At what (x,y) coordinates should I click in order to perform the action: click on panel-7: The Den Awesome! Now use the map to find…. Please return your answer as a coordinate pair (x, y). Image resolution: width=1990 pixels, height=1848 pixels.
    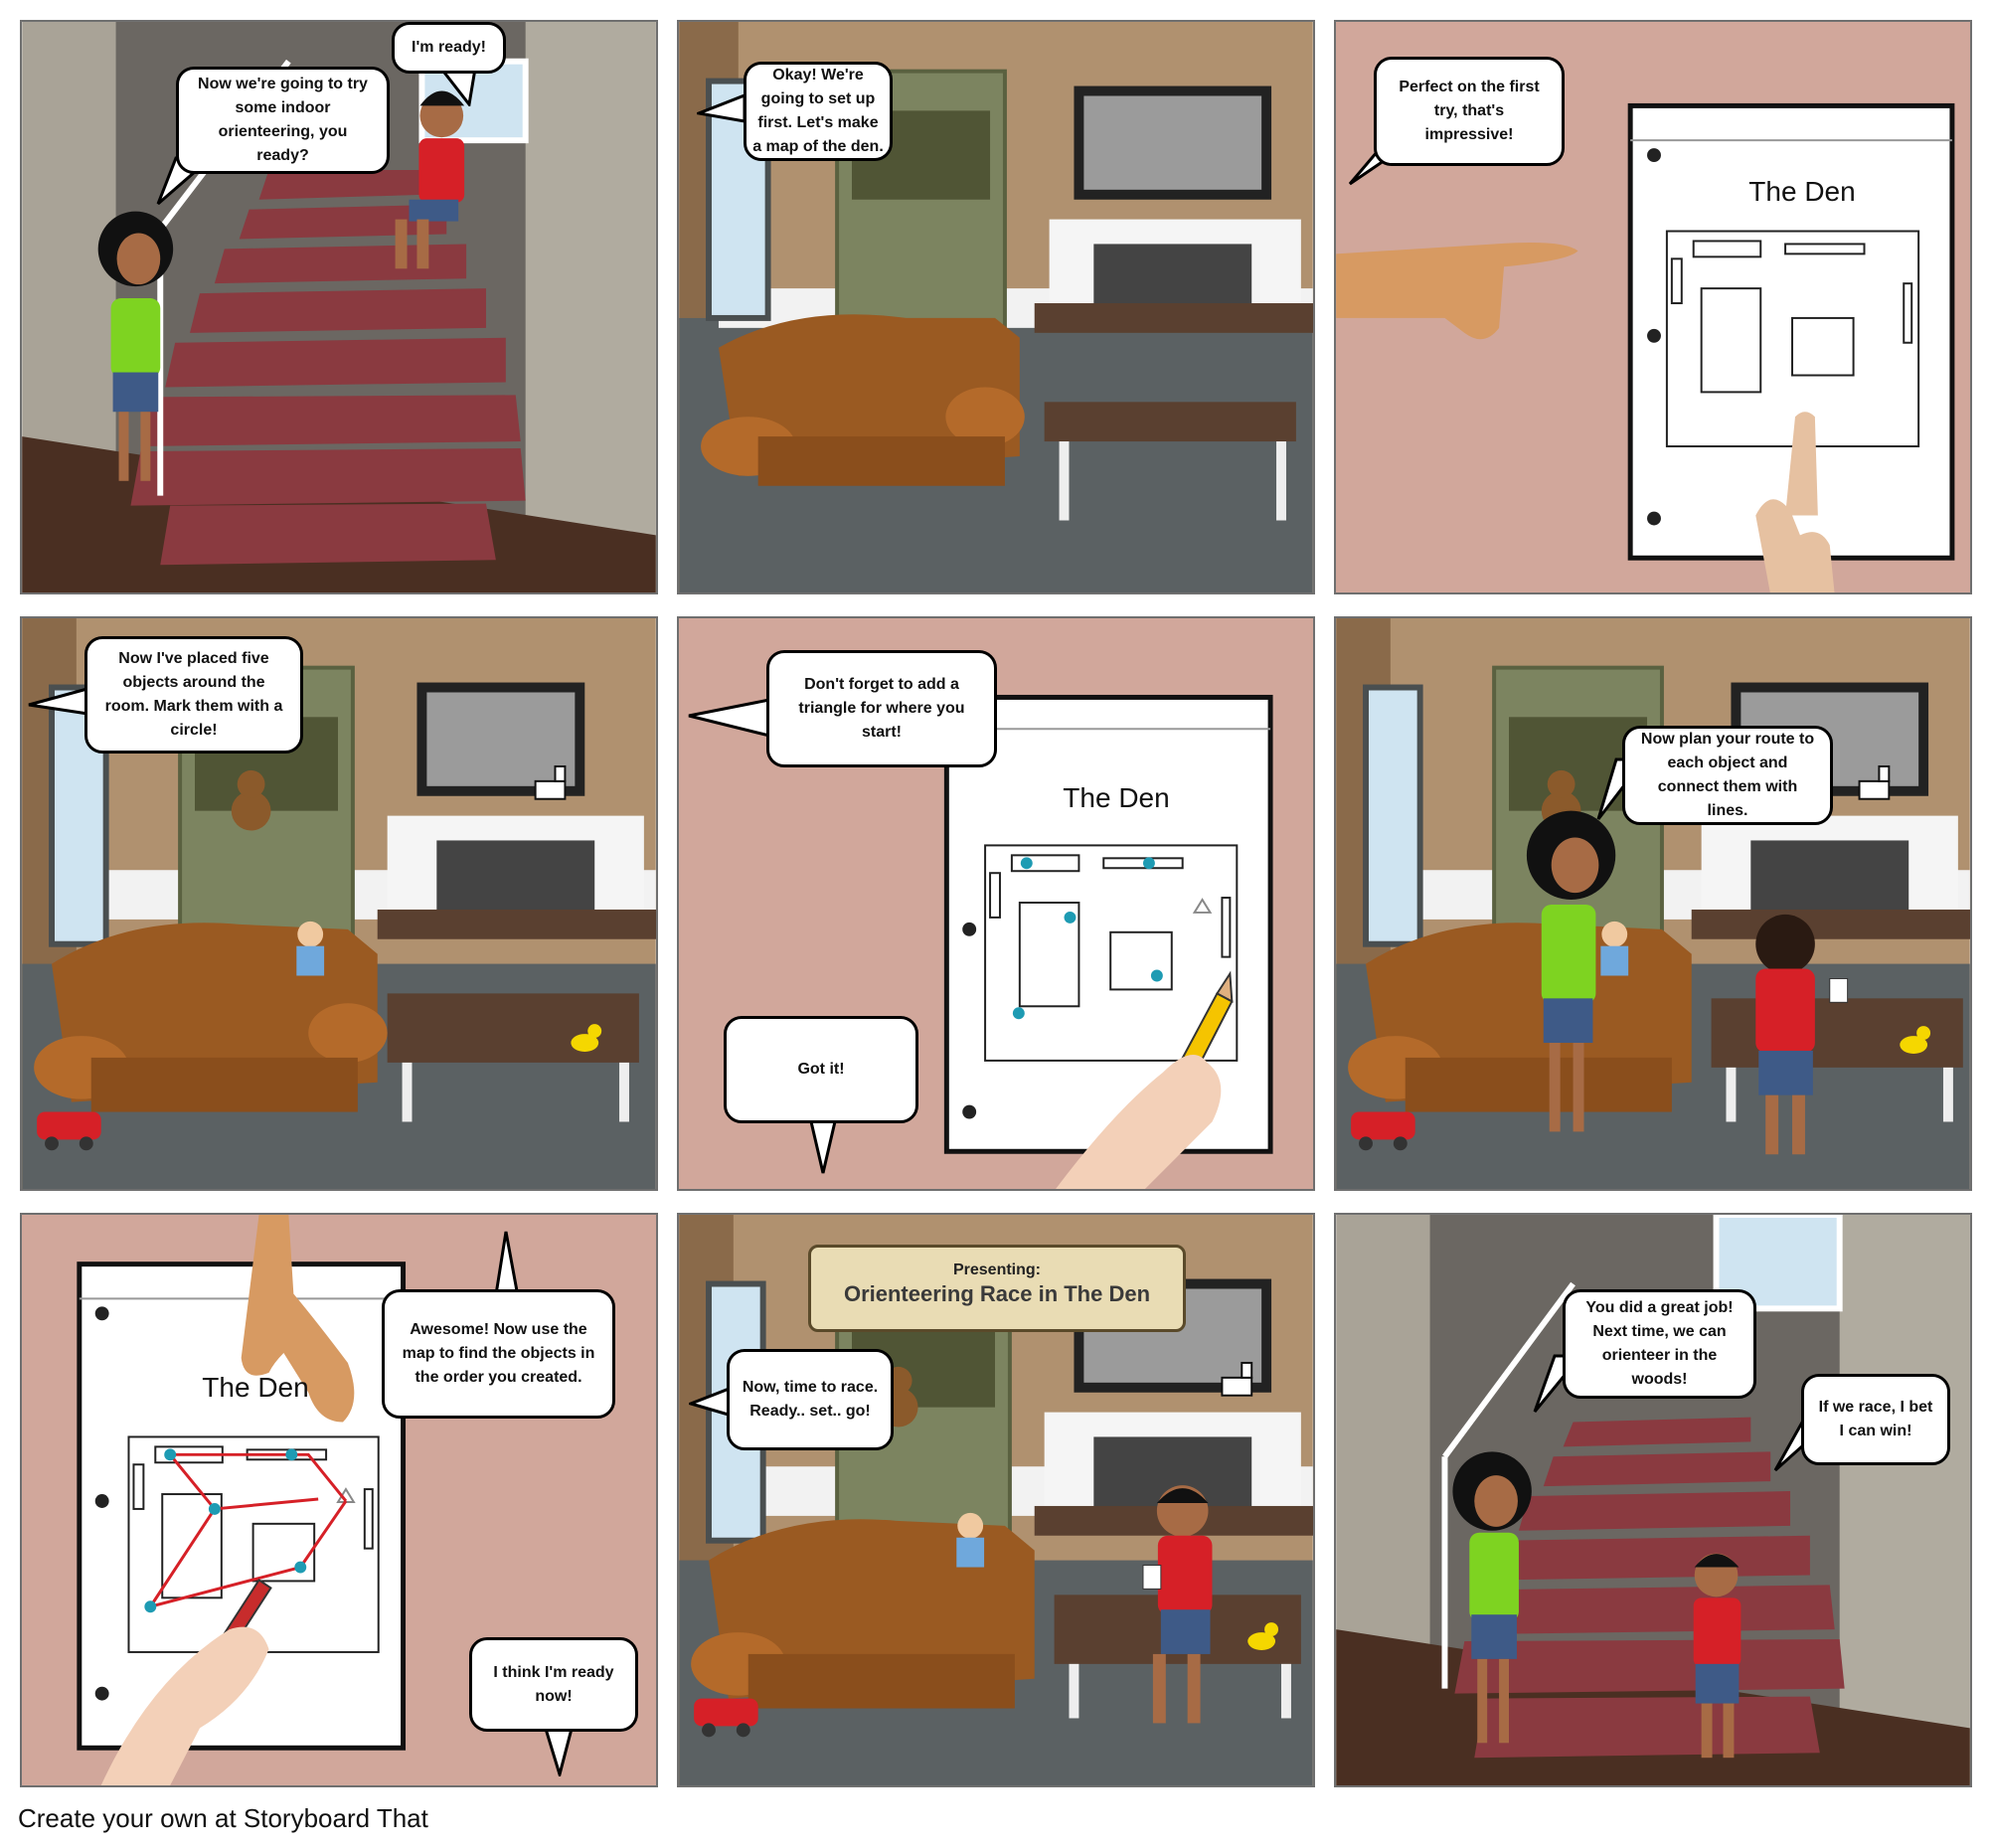
    Looking at the image, I should click on (339, 1500).